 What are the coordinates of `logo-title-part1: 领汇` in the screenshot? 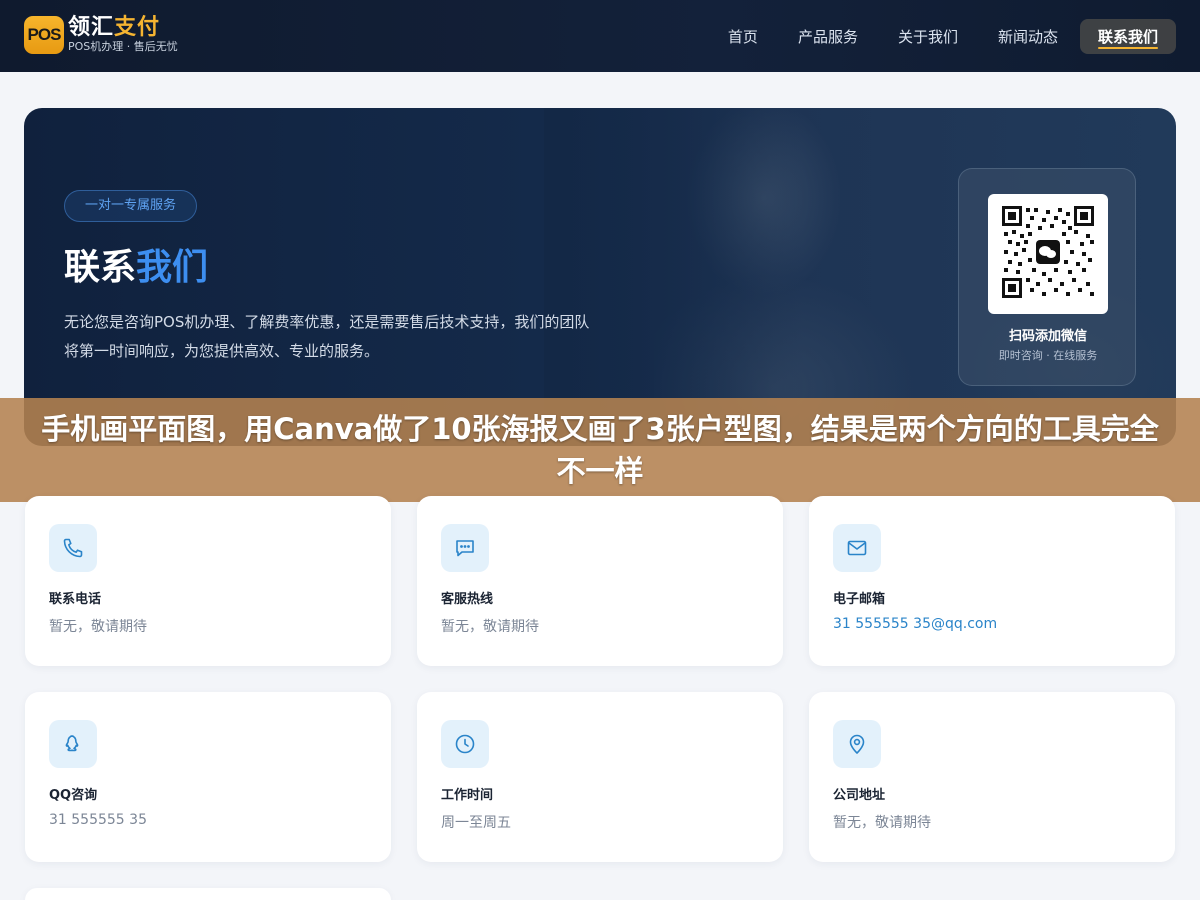 It's located at (91, 27).